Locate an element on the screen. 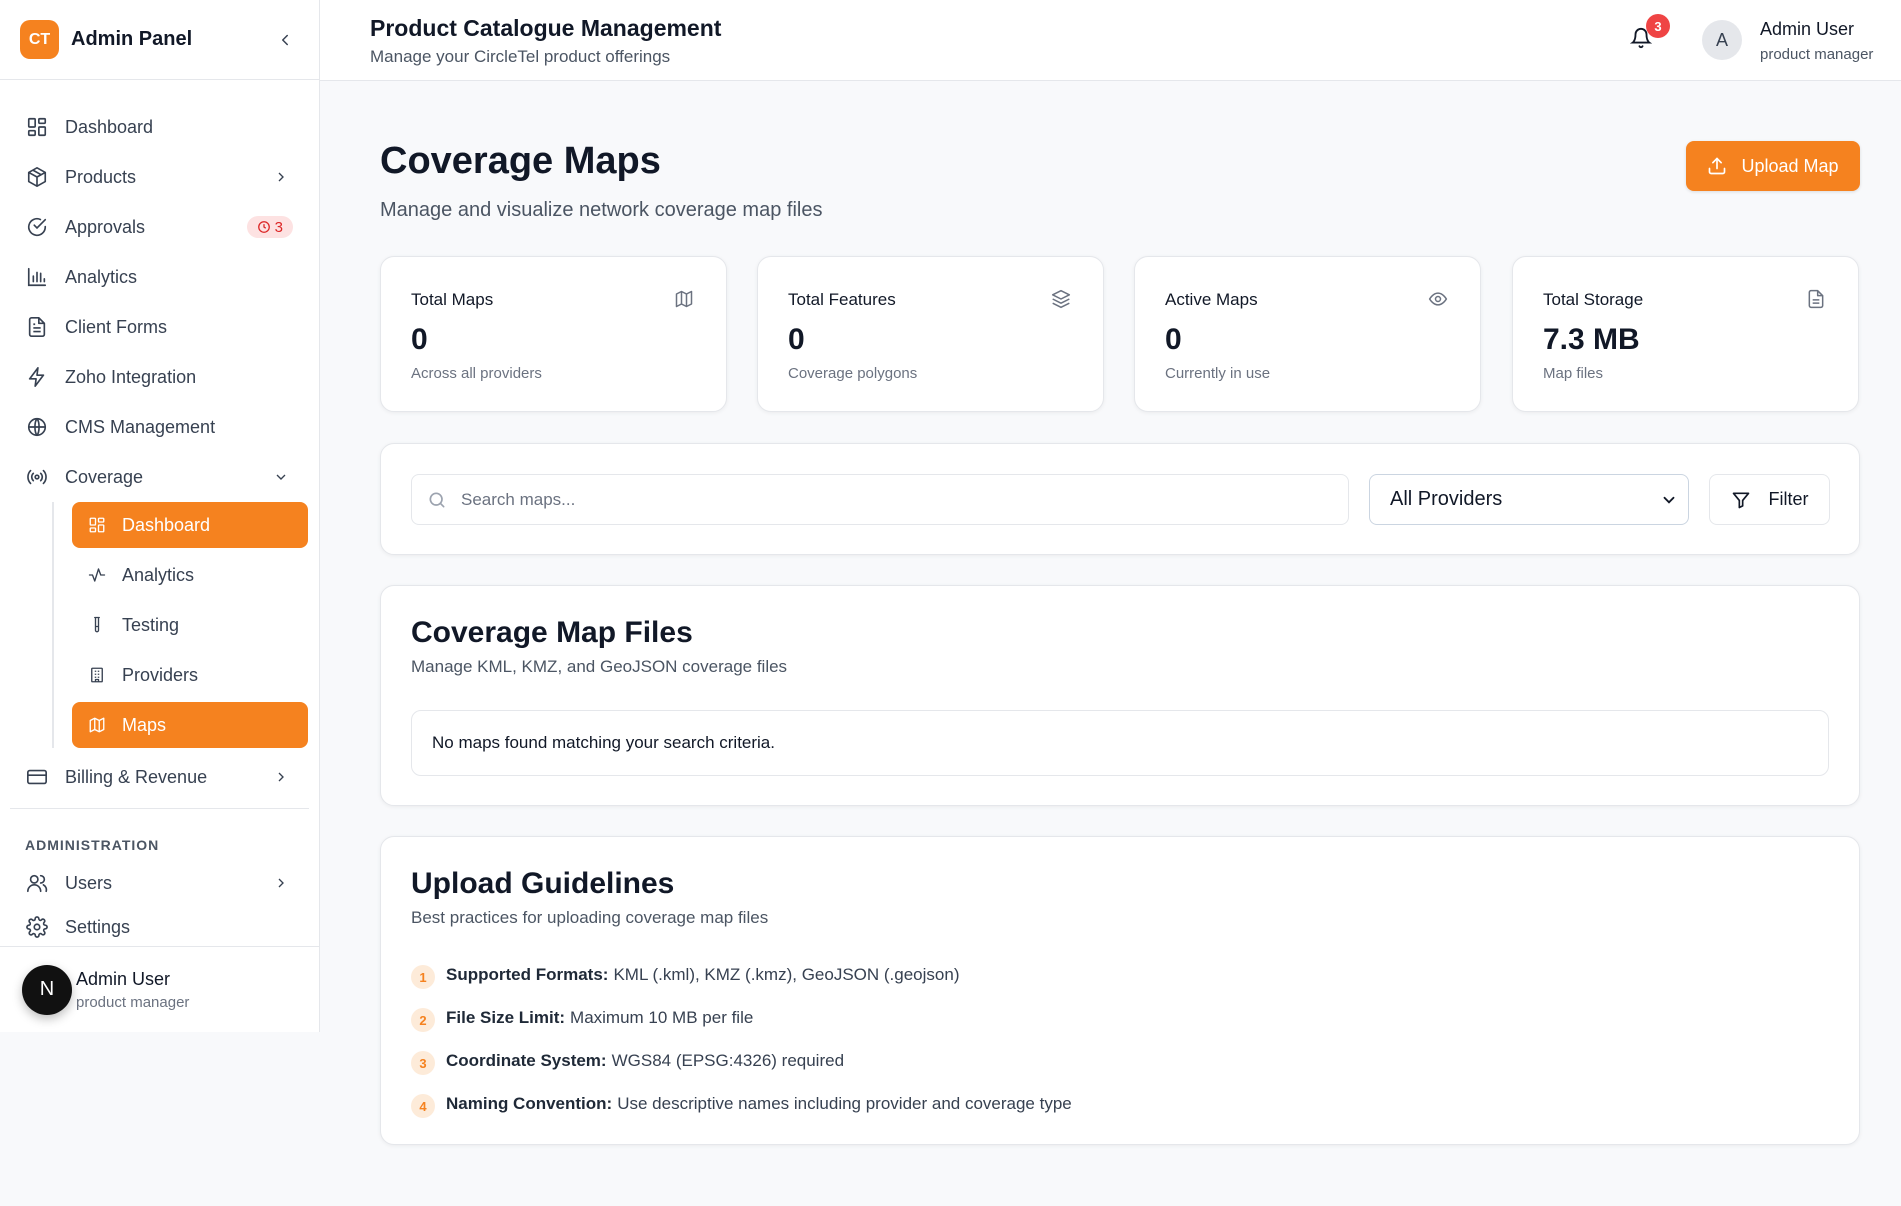  header-user-info: Admin User product manager is located at coordinates (1816, 41).